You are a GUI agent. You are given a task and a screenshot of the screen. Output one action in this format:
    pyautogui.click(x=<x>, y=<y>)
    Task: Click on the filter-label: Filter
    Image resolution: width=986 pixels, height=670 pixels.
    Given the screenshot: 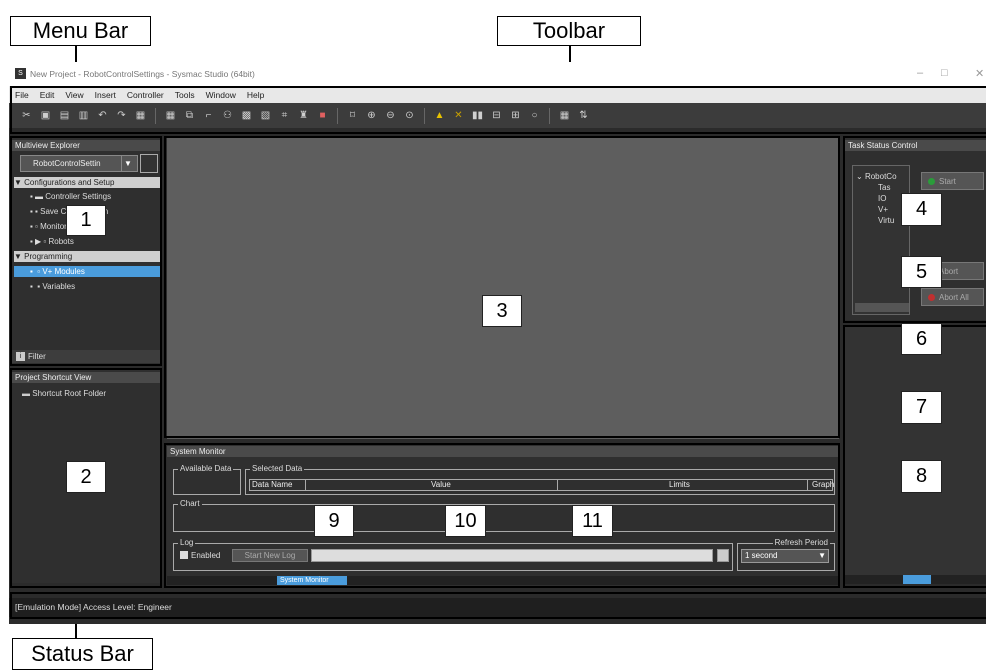 What is the action you would take?
    pyautogui.click(x=37, y=356)
    